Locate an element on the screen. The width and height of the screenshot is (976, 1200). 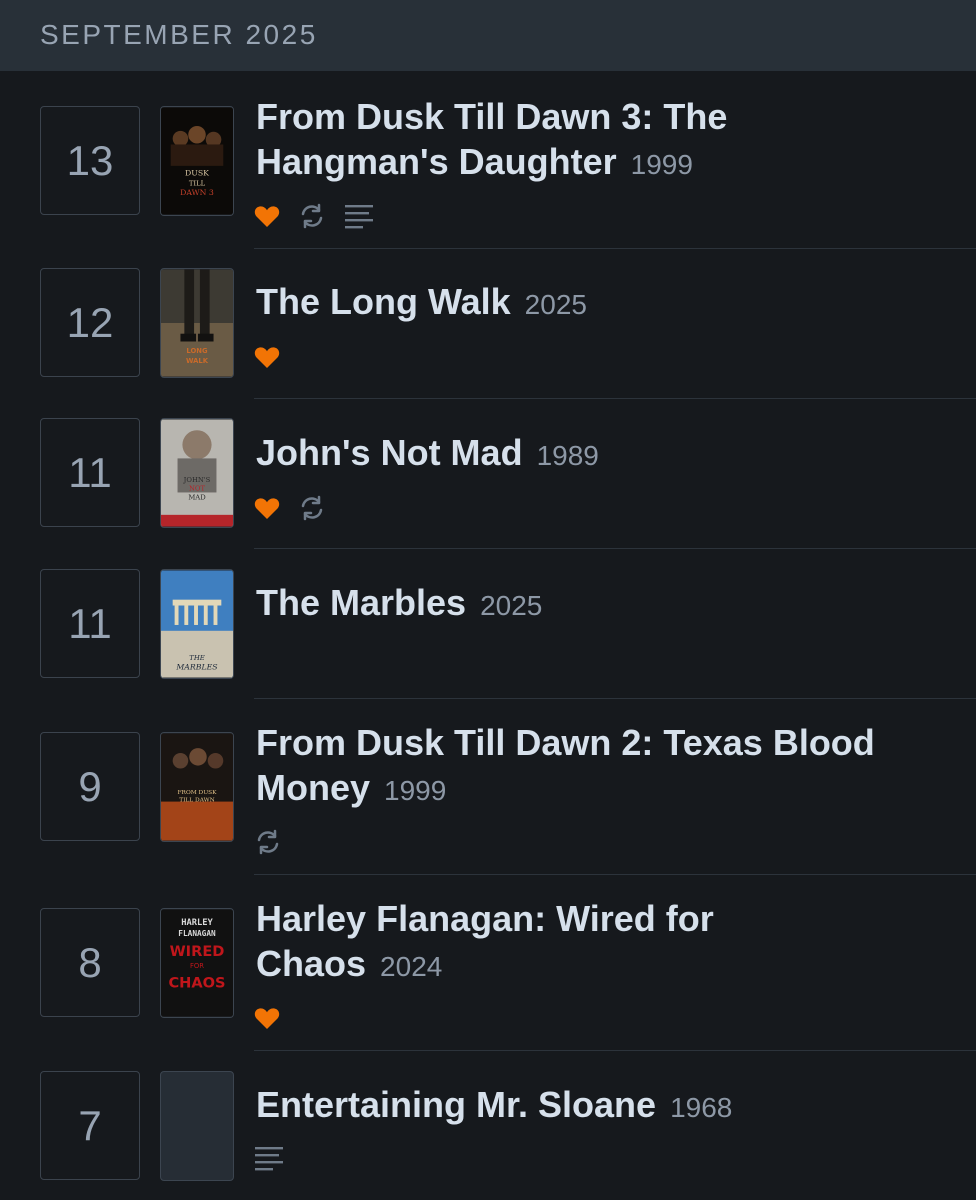
film-title: Entertaining Mr. Sloane 1968 is located at coordinates (606, 1106).